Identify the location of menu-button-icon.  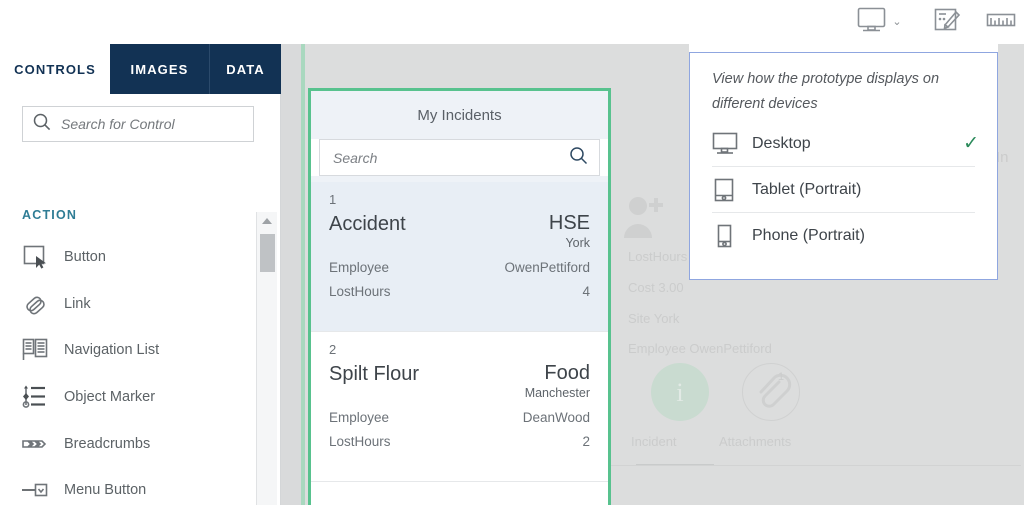
(39, 490).